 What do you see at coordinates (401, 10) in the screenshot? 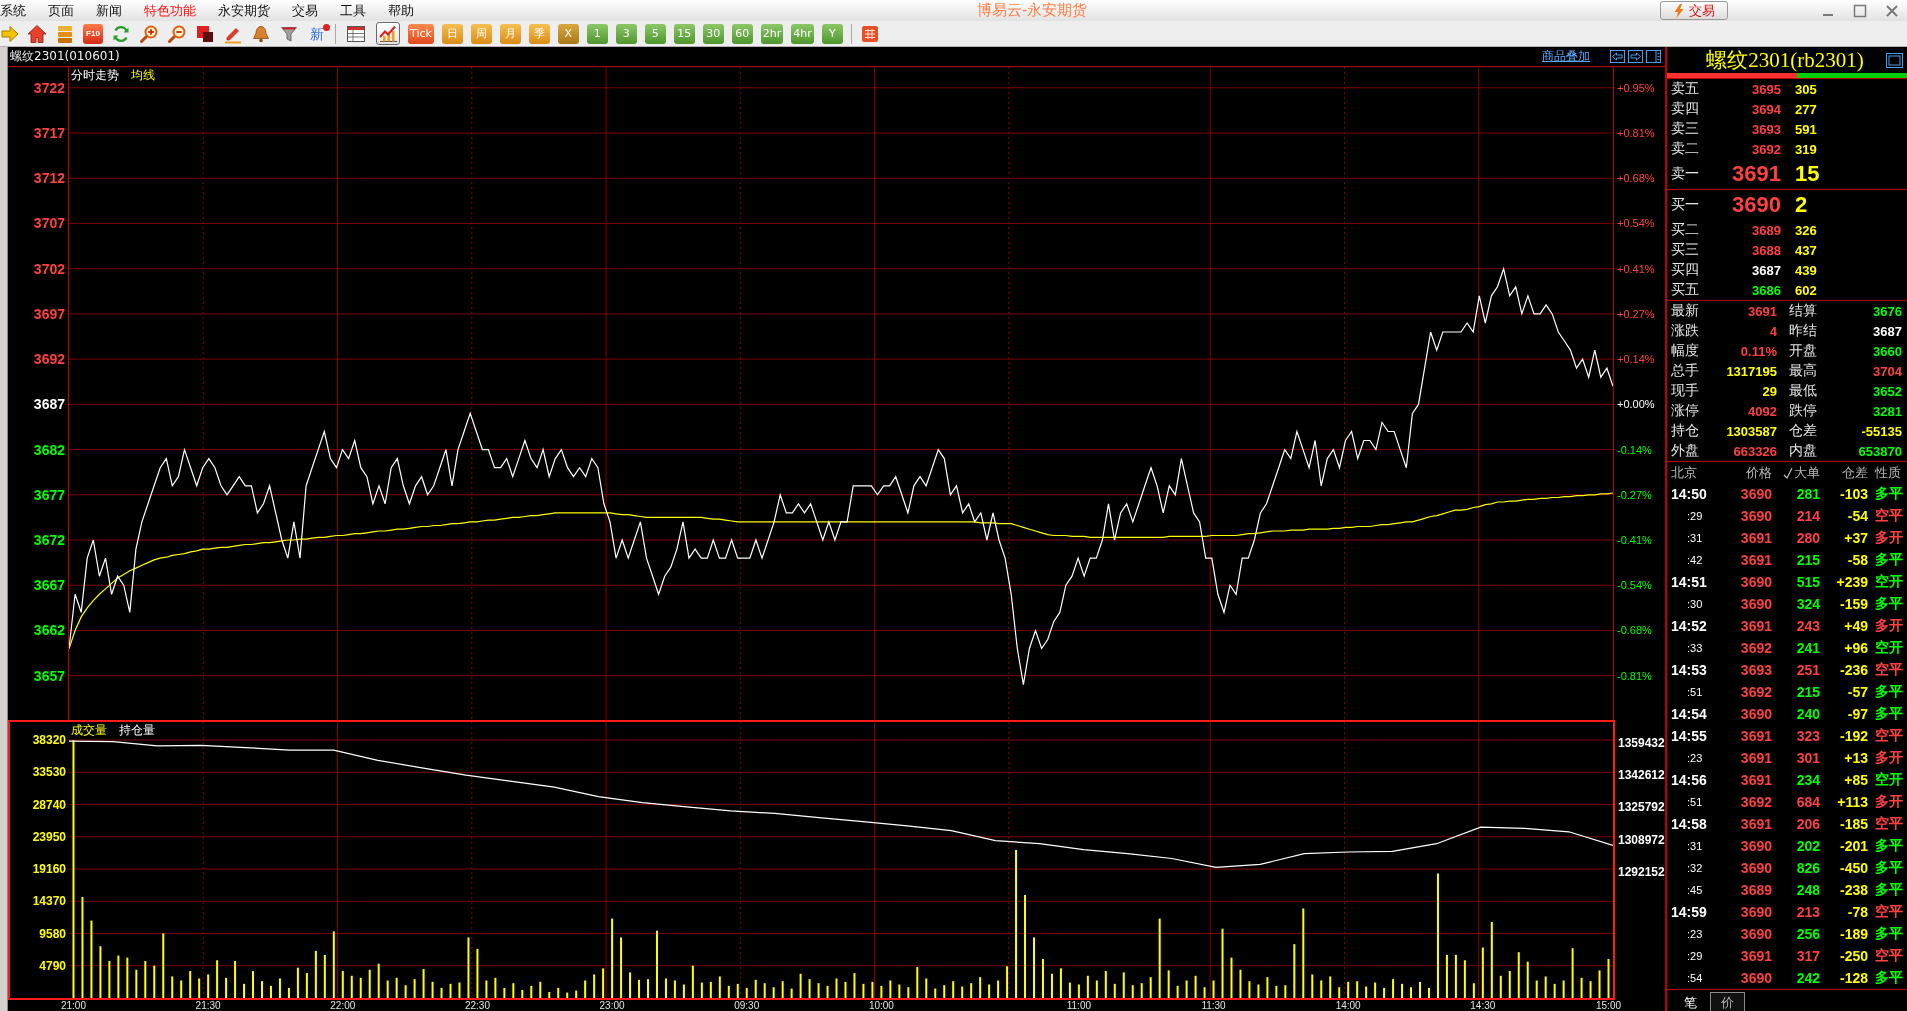
I see `menu-item: 帮助` at bounding box center [401, 10].